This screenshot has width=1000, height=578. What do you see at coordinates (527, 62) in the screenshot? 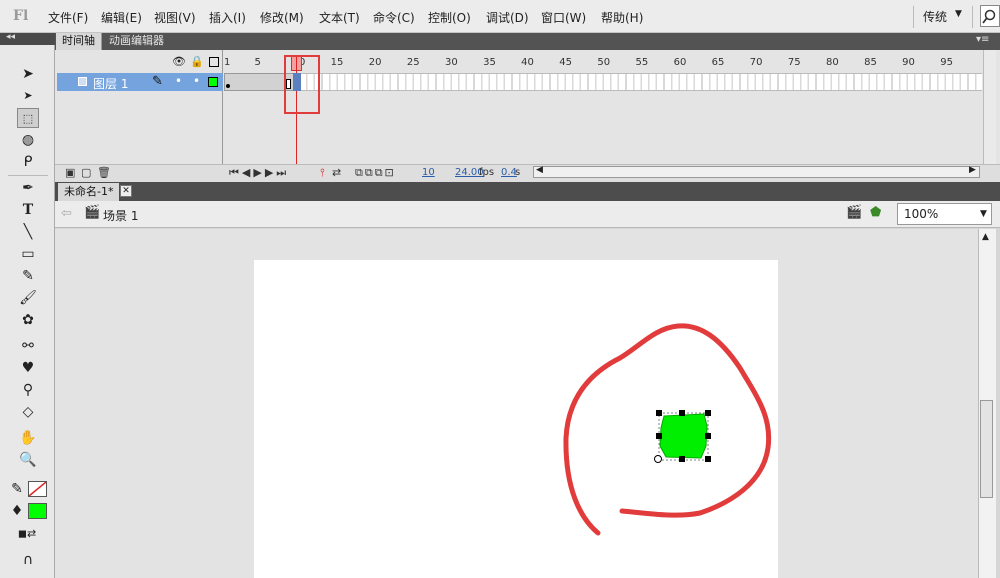
I see `frame-number: 40` at bounding box center [527, 62].